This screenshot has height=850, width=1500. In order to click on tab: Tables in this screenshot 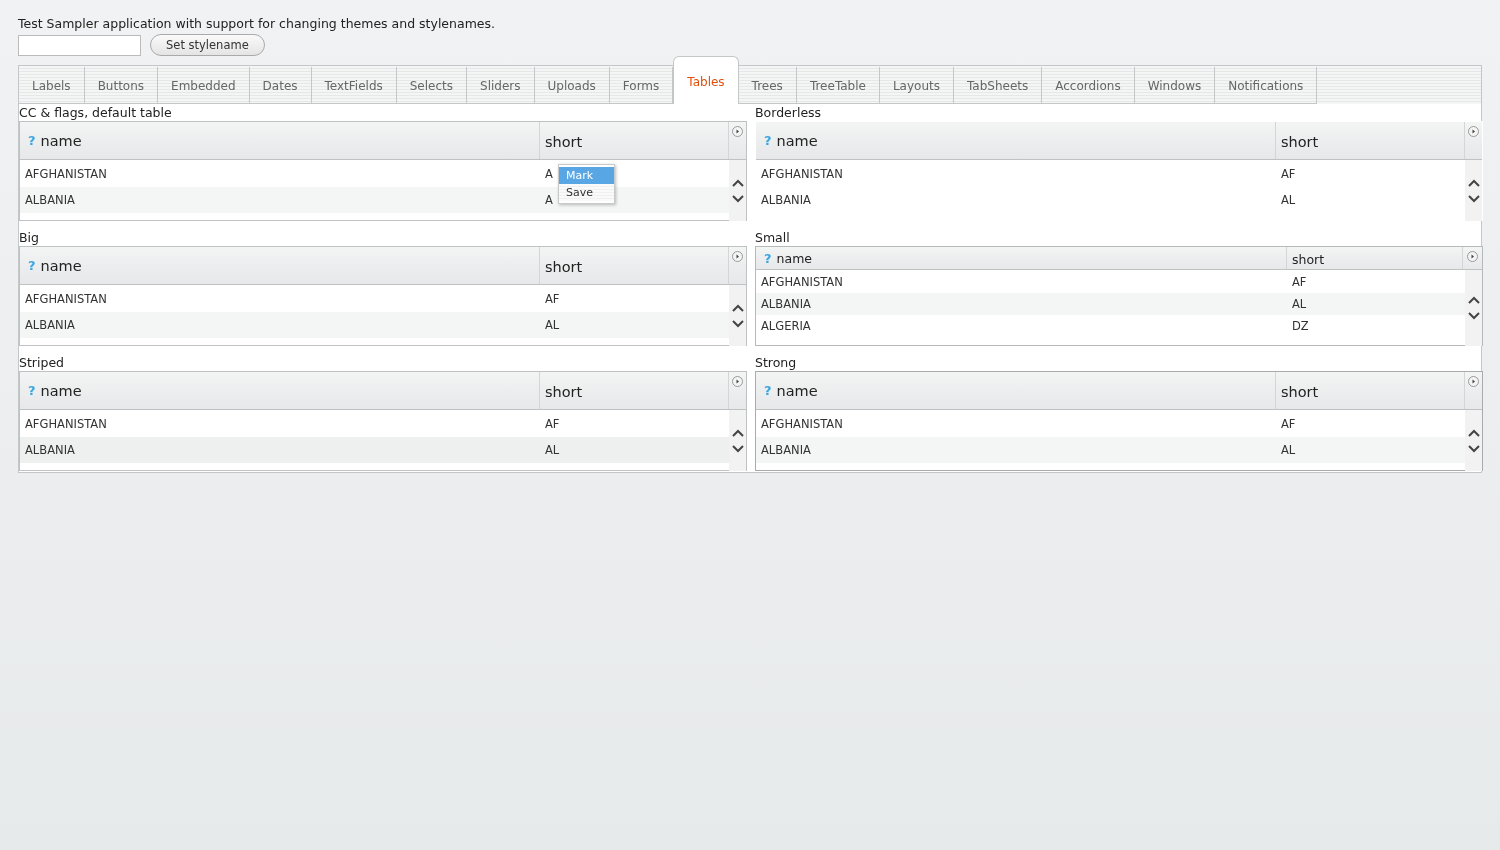, I will do `click(706, 80)`.